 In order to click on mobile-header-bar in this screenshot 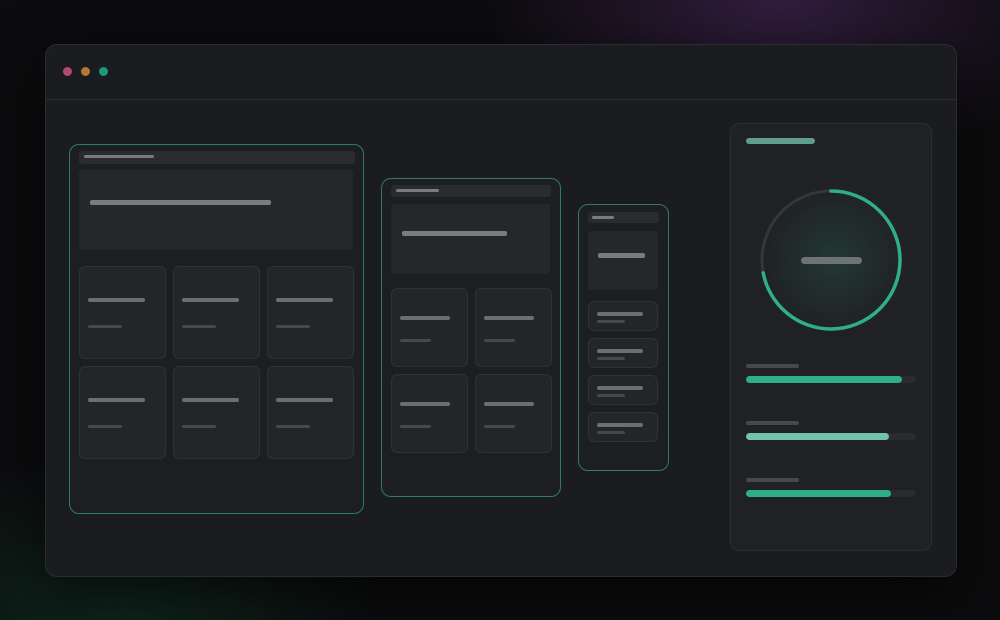, I will do `click(623, 217)`.